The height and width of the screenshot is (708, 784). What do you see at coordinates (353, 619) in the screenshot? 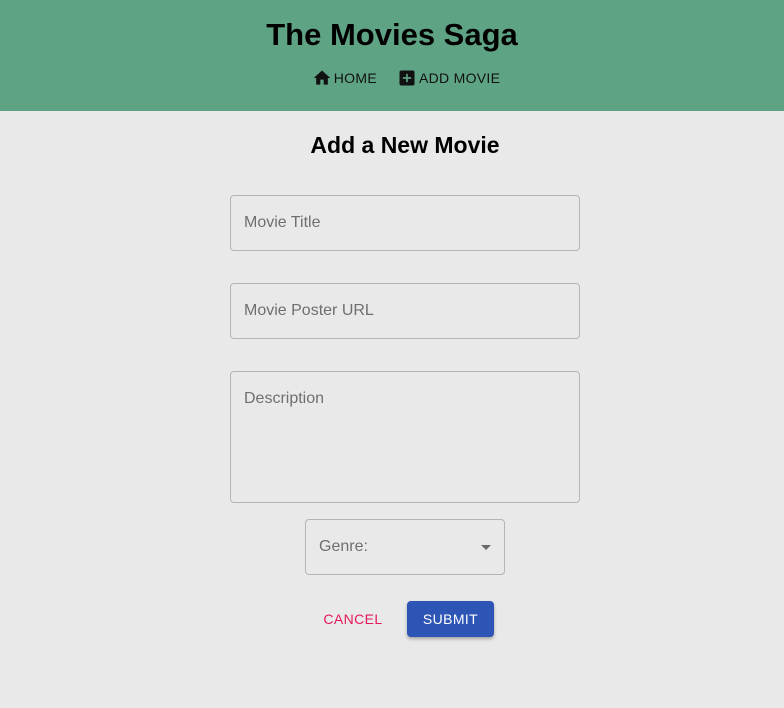
I see `cancel-button: CANCEL` at bounding box center [353, 619].